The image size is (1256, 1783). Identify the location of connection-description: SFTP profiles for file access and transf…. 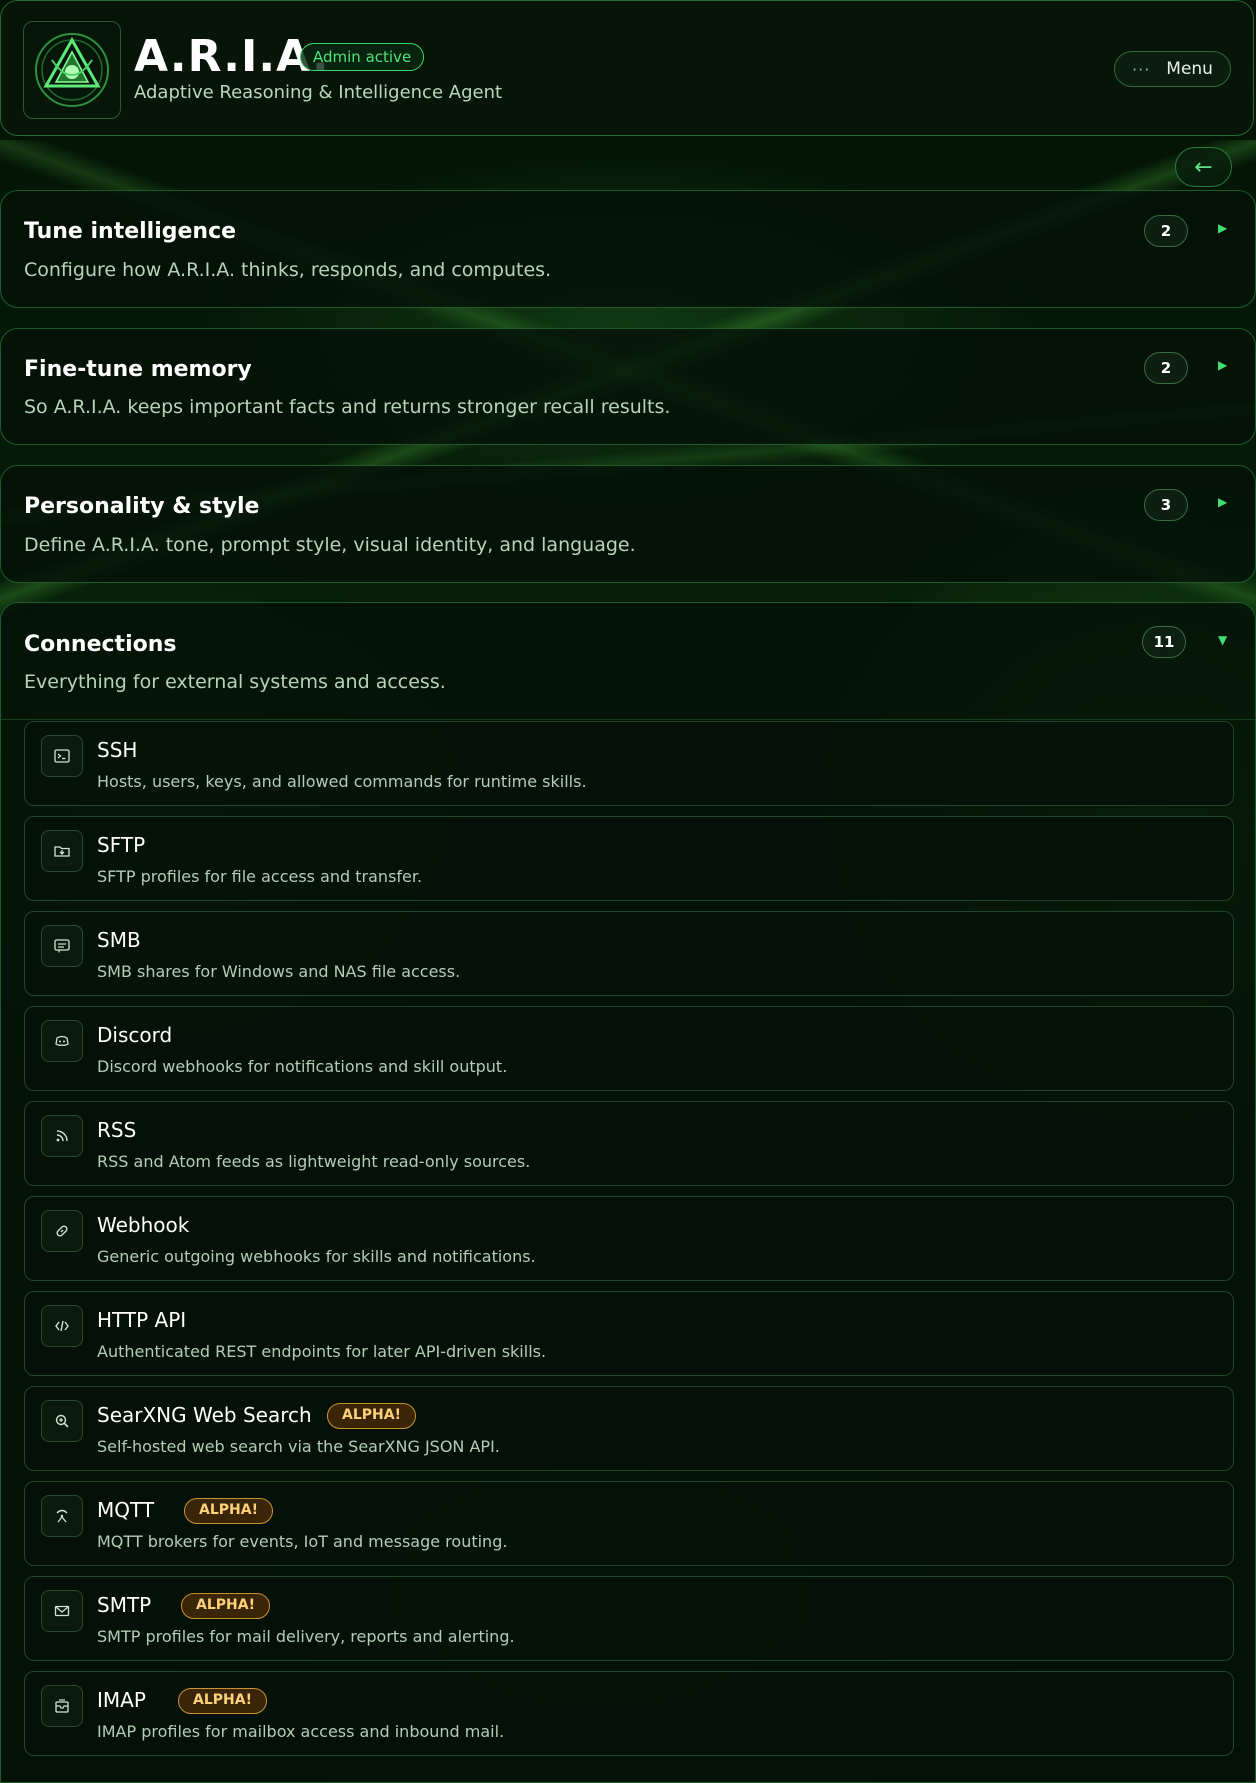
(260, 876).